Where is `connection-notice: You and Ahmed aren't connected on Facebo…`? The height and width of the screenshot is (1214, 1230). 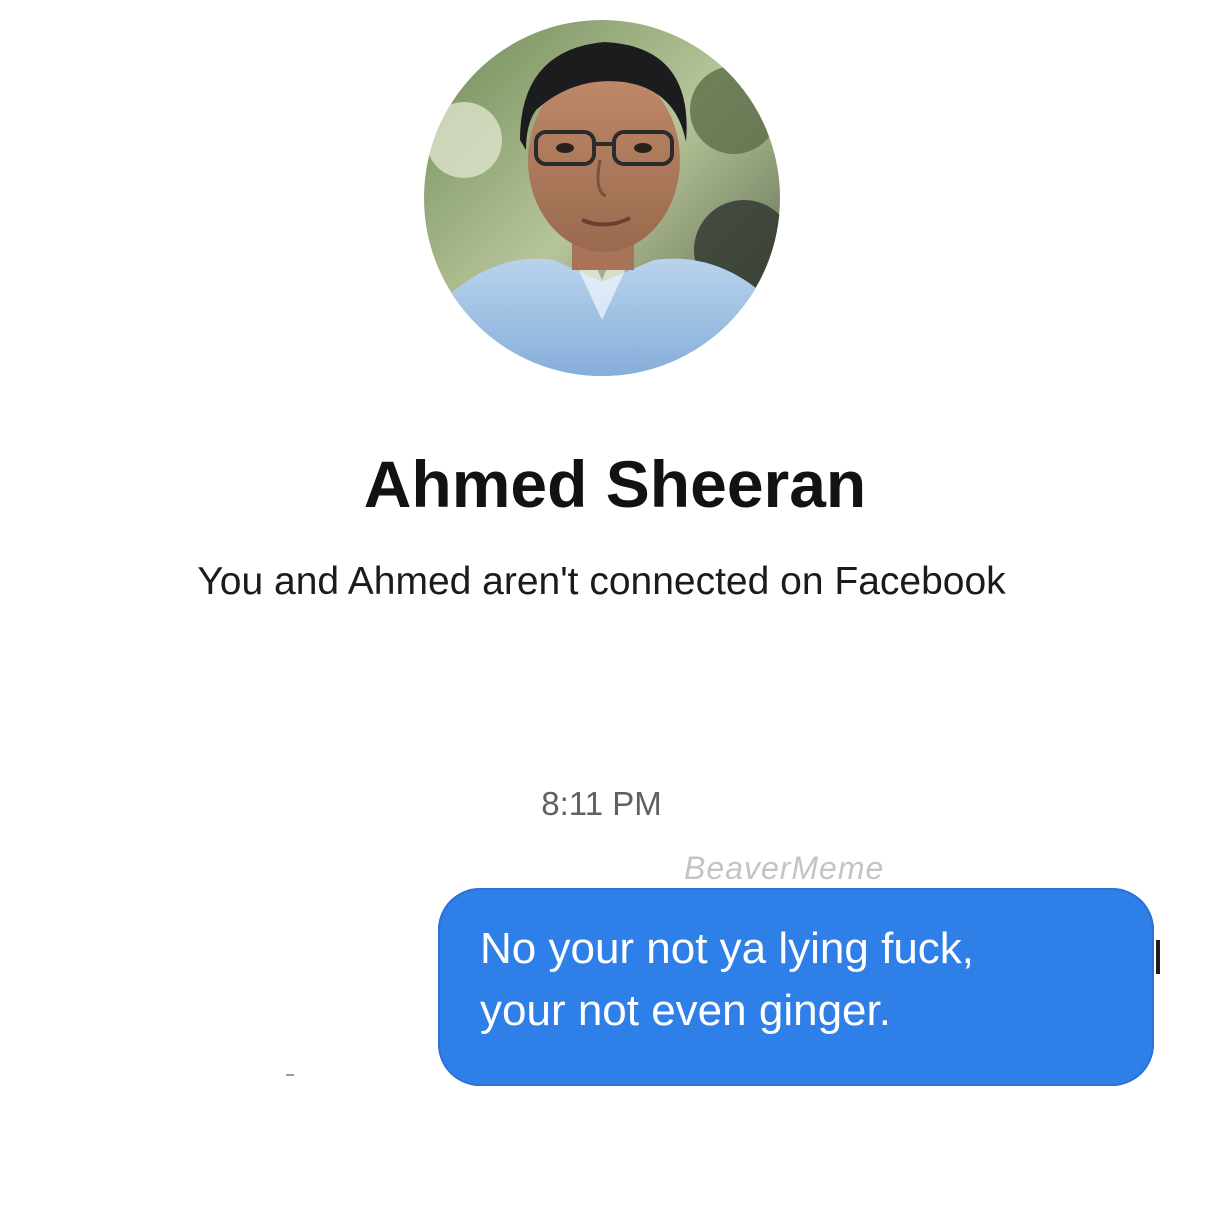 connection-notice: You and Ahmed aren't connected on Facebo… is located at coordinates (601, 581).